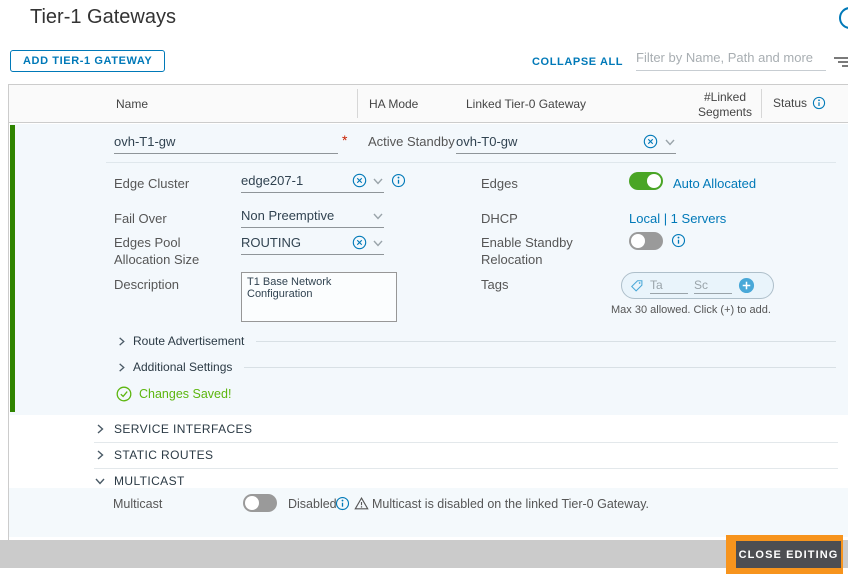 This screenshot has height=574, width=848. Describe the element at coordinates (124, 394) in the screenshot. I see `success-check-icon` at that location.